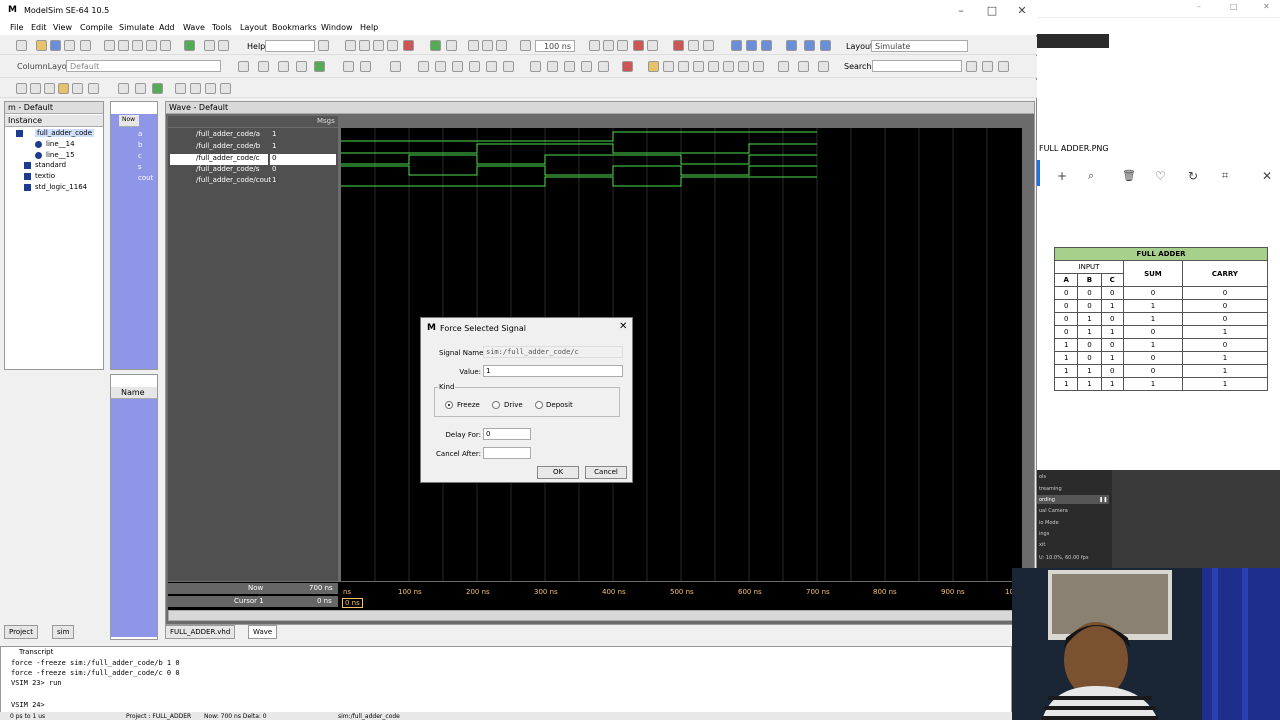 This screenshot has width=1280, height=720. Describe the element at coordinates (137, 45) in the screenshot. I see `paste-icon` at that location.